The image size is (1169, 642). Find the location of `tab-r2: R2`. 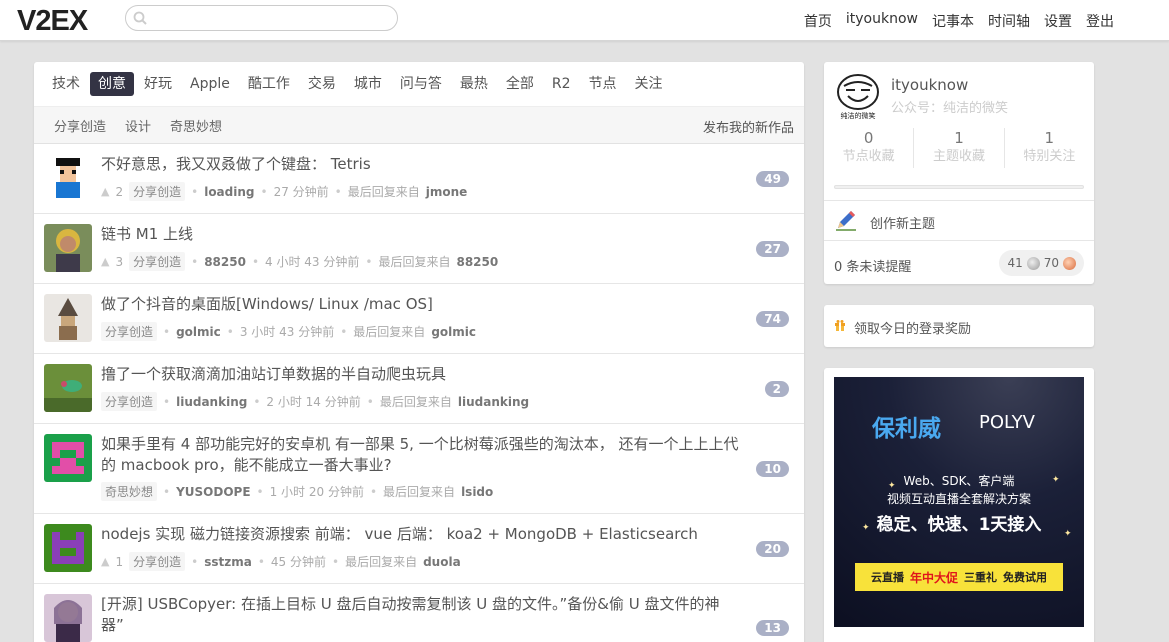

tab-r2: R2 is located at coordinates (561, 84).